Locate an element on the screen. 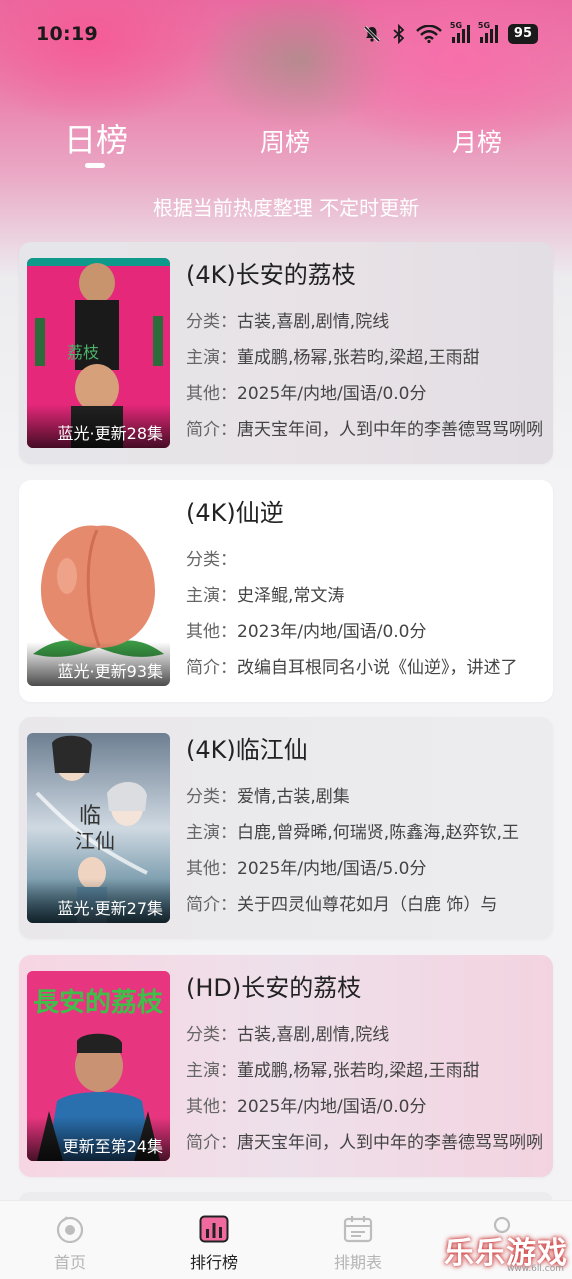  status-time: 10:19 is located at coordinates (67, 34).